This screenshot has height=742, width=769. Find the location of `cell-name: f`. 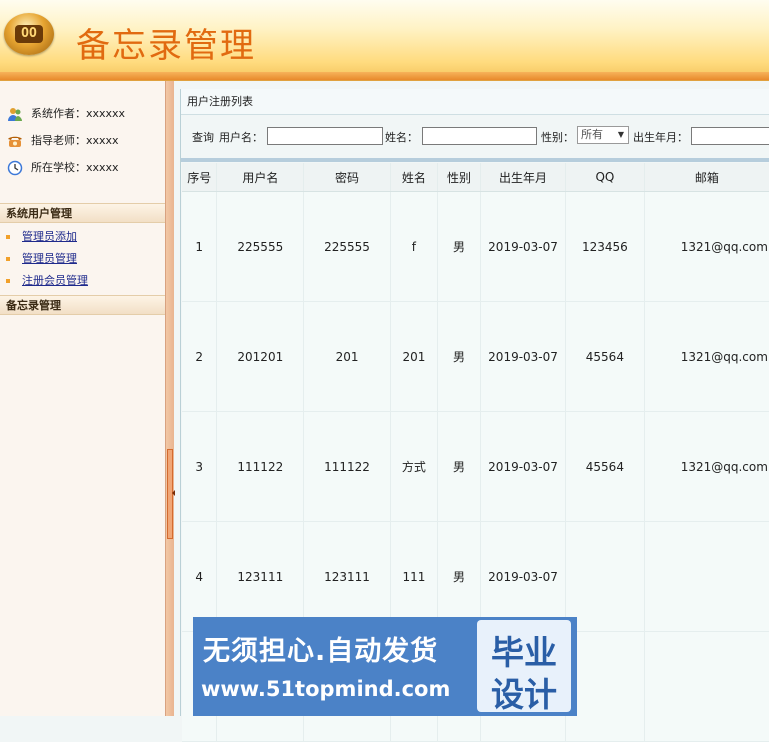

cell-name: f is located at coordinates (414, 246).